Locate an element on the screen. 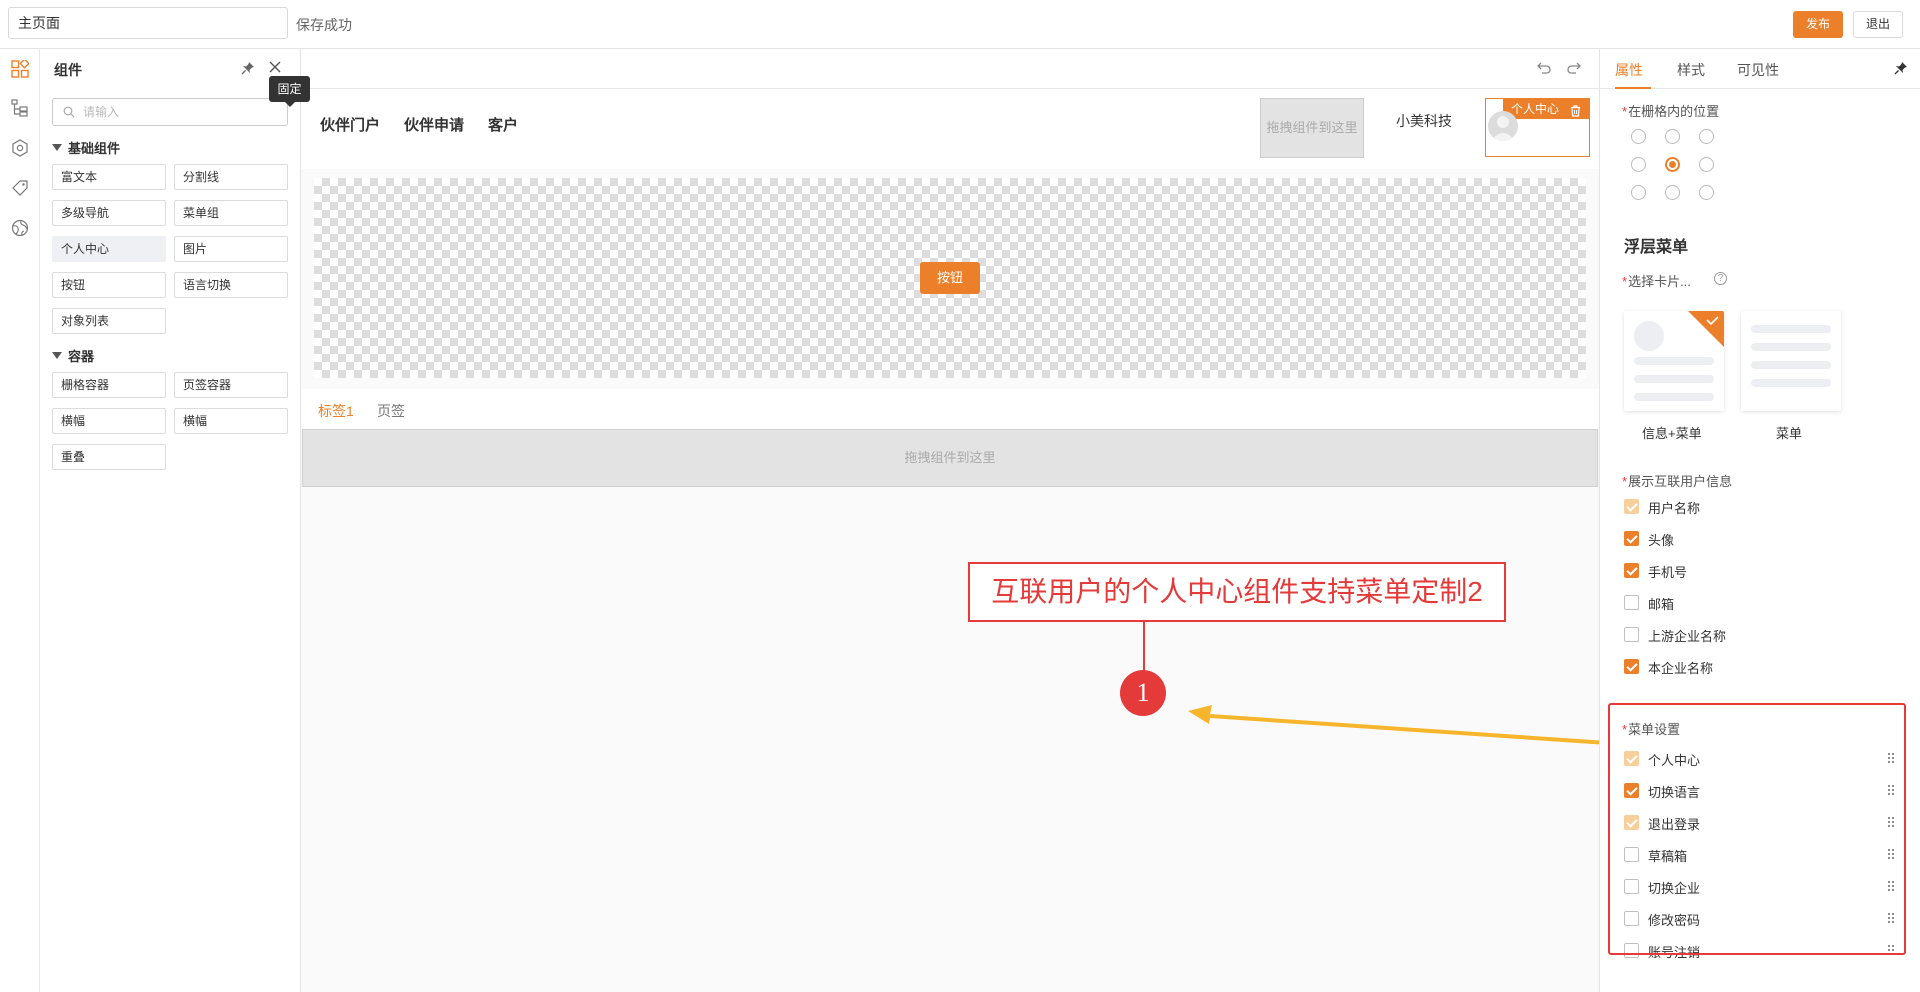 This screenshot has width=1920, height=992. menu-checkbox-delete-account is located at coordinates (1631, 950).